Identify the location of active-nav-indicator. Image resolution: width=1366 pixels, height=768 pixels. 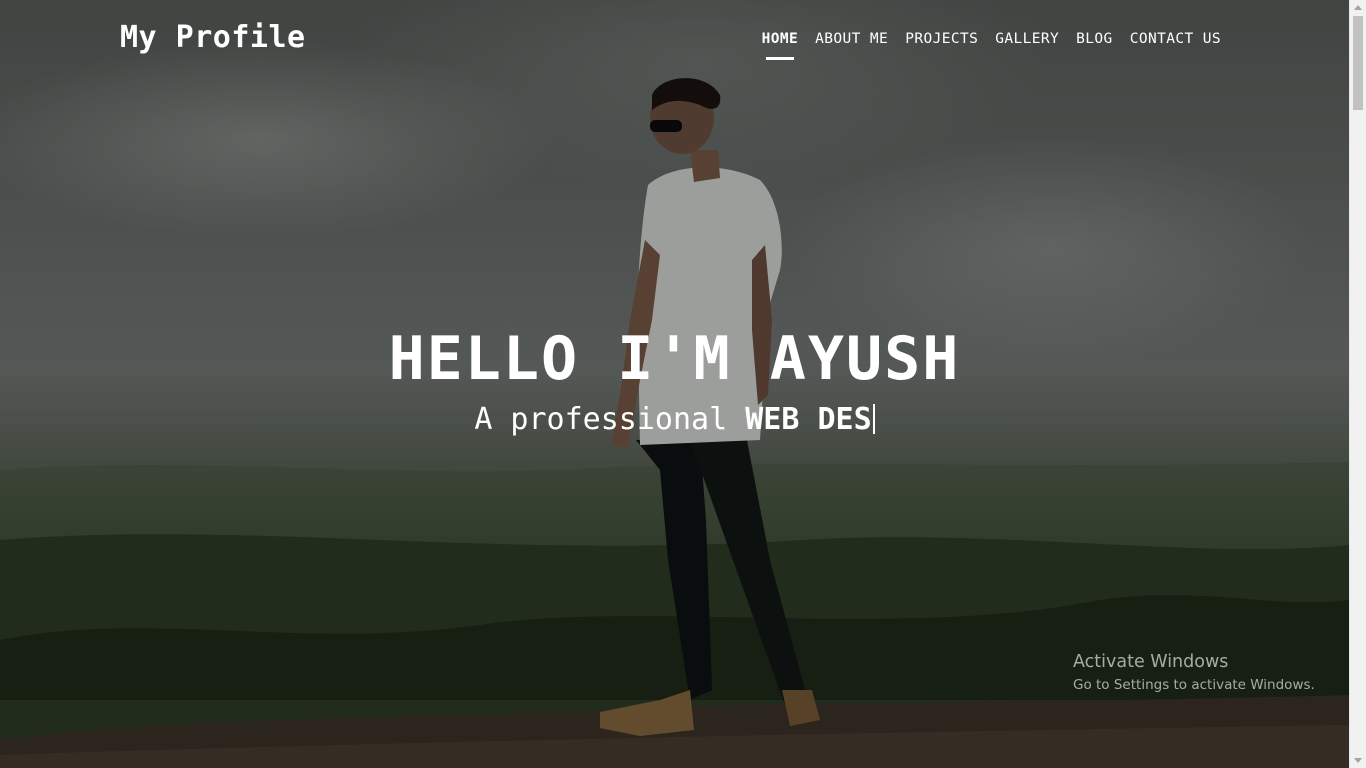
(779, 58).